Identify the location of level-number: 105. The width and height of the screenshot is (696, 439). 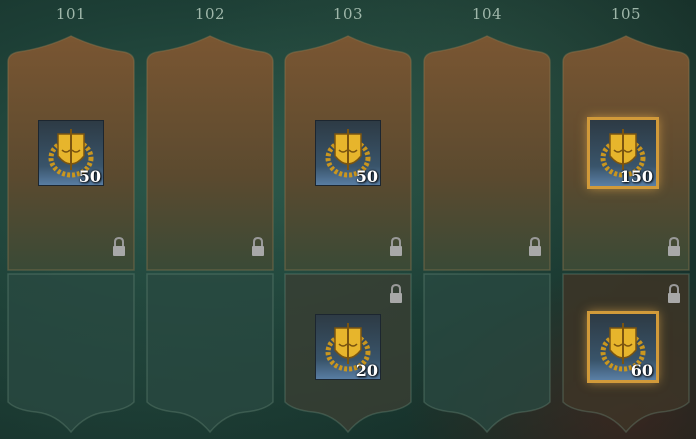
(626, 14).